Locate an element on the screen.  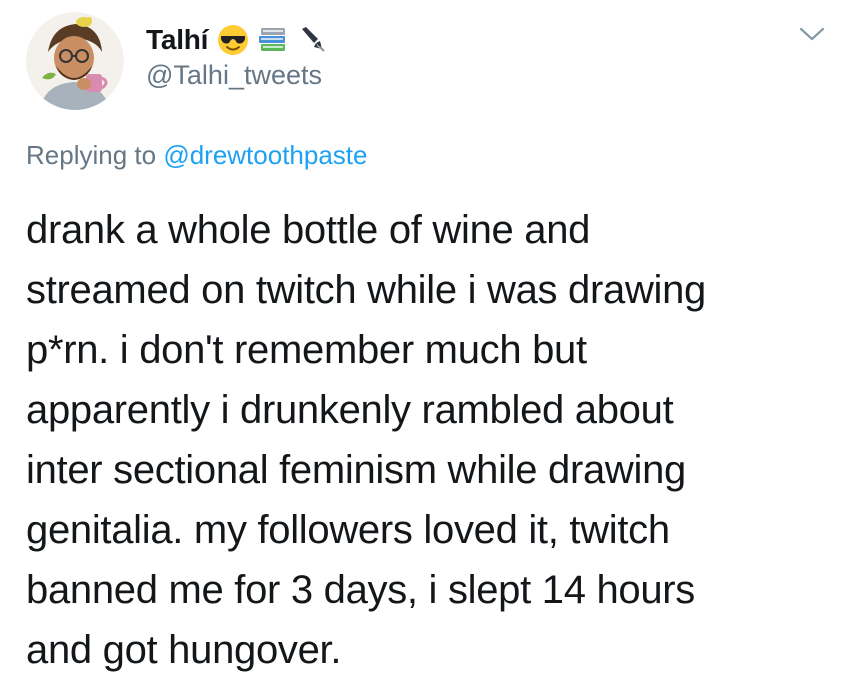
tweet-line: and got hungover. is located at coordinates (184, 650).